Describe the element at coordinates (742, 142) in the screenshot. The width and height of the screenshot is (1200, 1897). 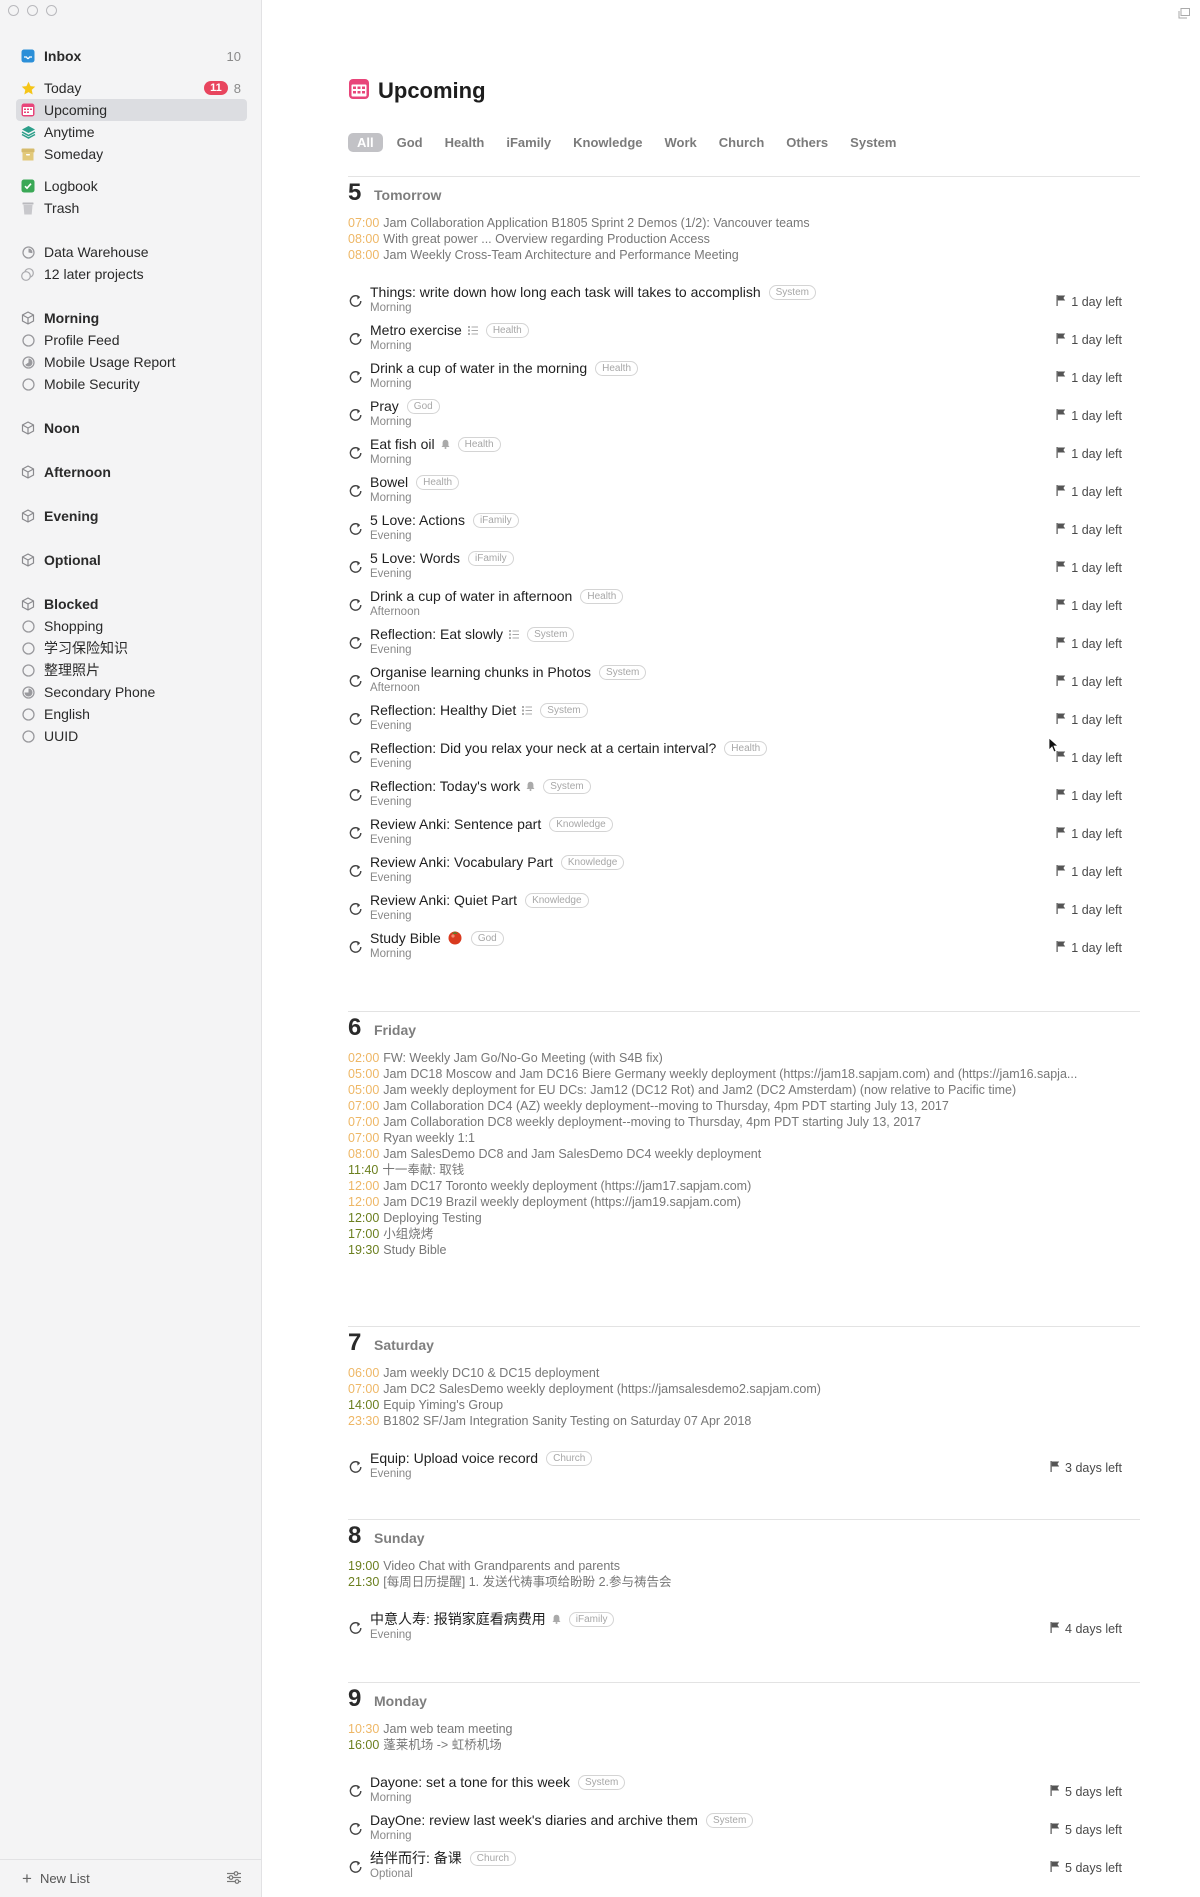
I see `tag-filter-church: Church` at that location.